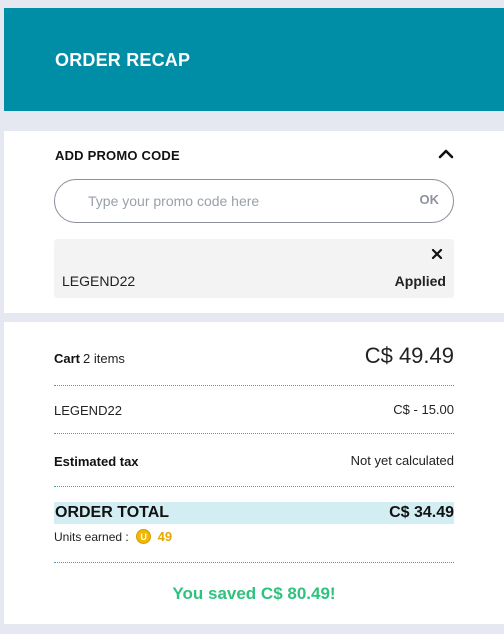 This screenshot has height=634, width=504. Describe the element at coordinates (430, 199) in the screenshot. I see `promo-ok-button: OK` at that location.